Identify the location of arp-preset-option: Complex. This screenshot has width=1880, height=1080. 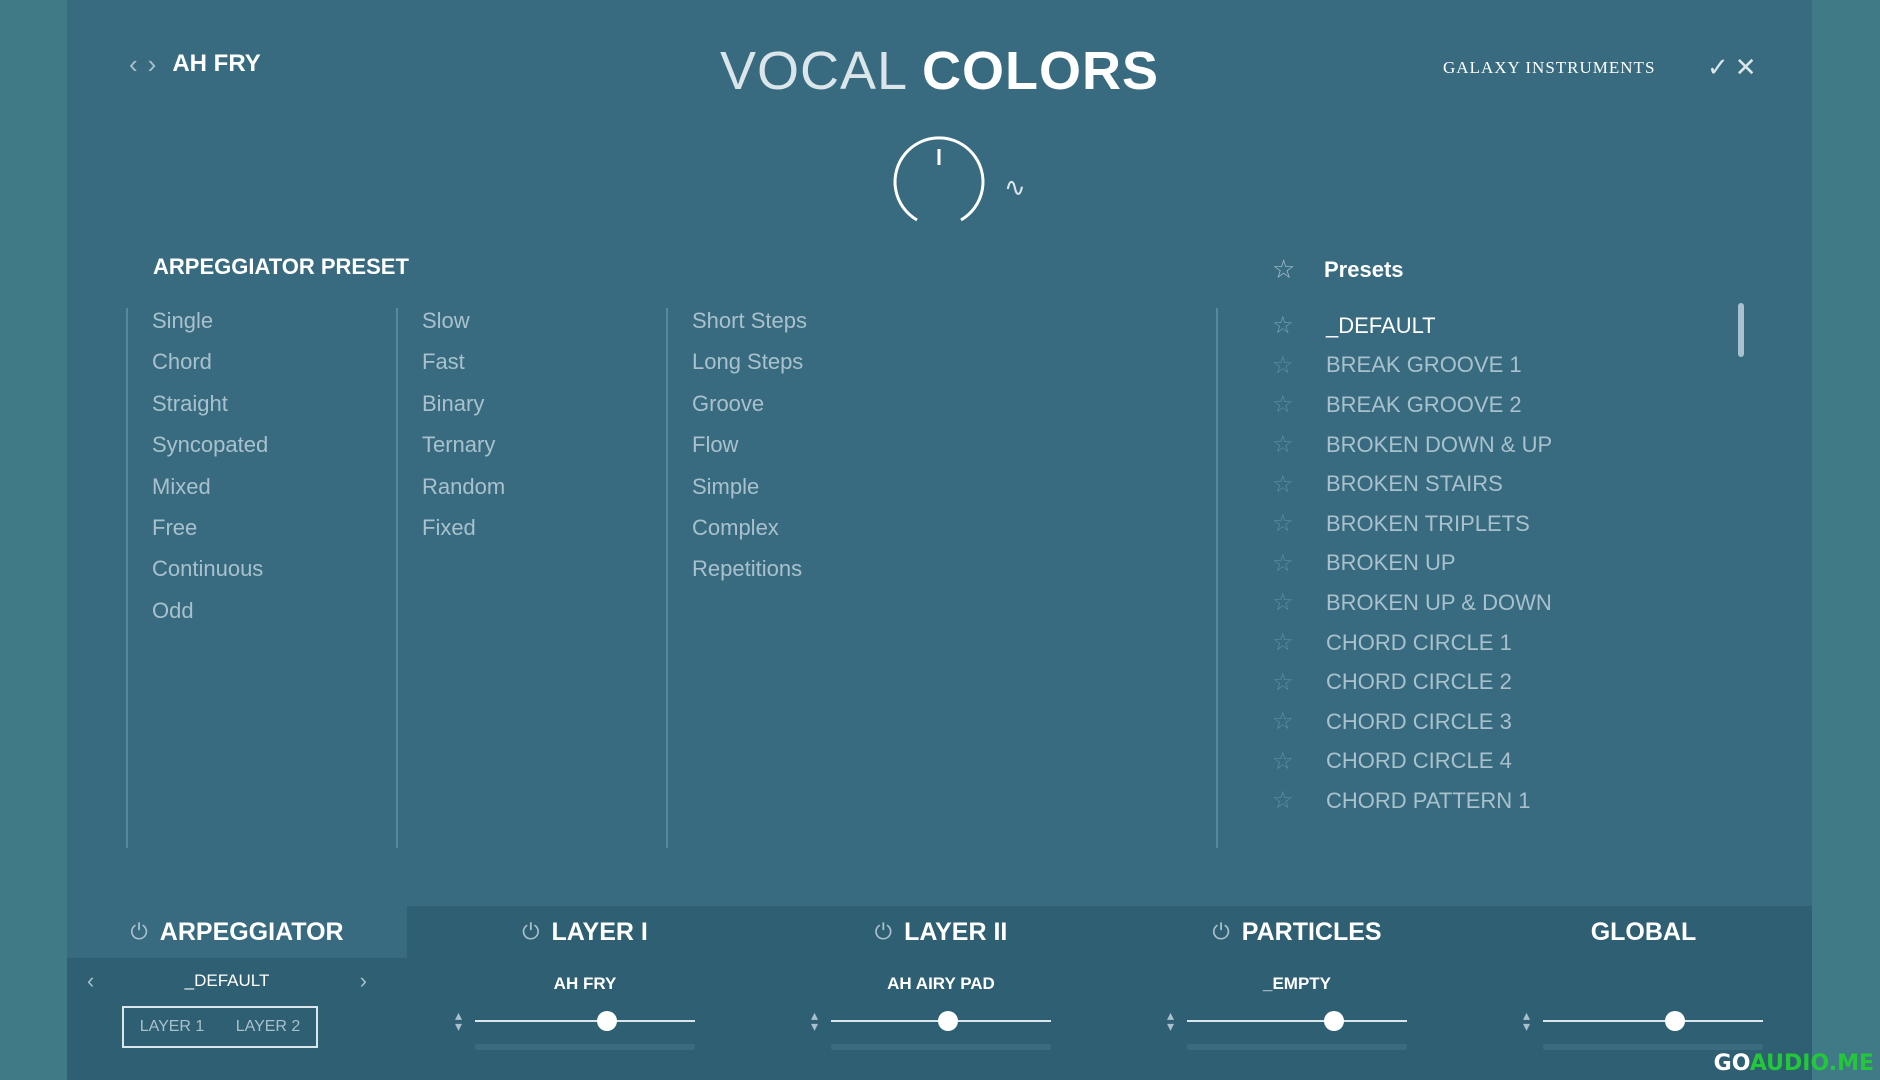
(749, 535).